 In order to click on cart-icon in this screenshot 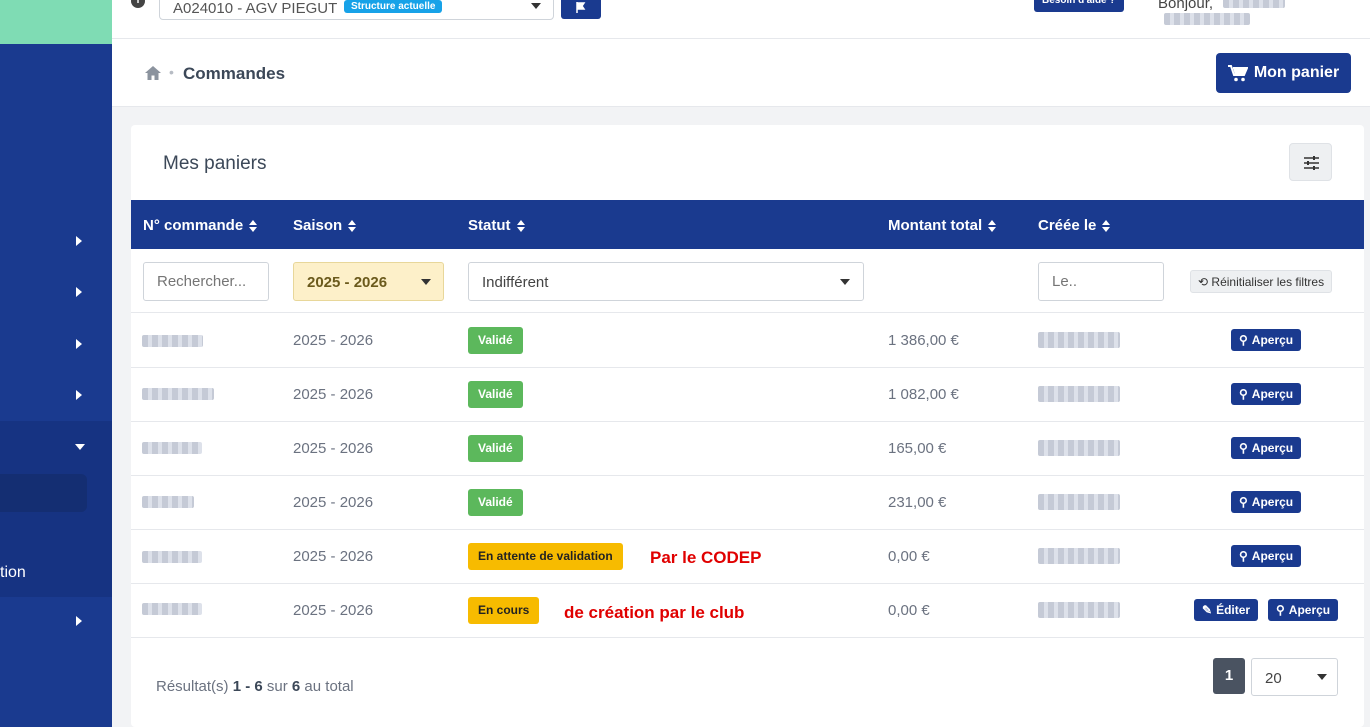, I will do `click(1237, 72)`.